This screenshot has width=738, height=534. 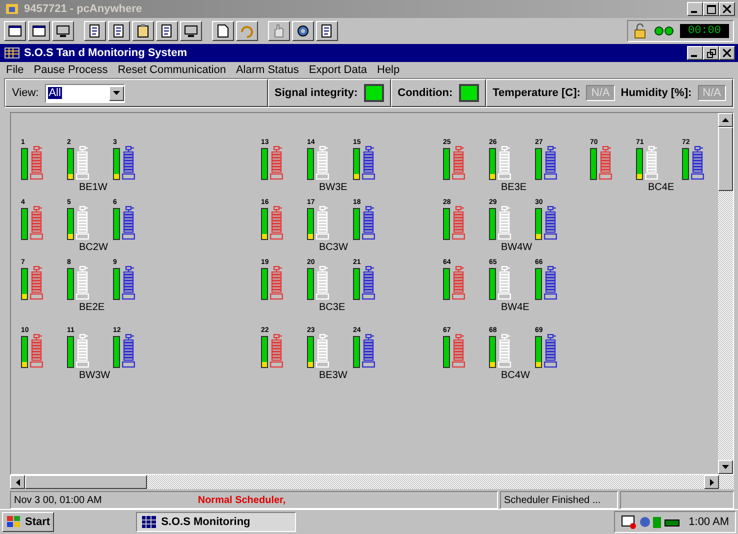 I want to click on group-name: BC4E, so click(x=661, y=187).